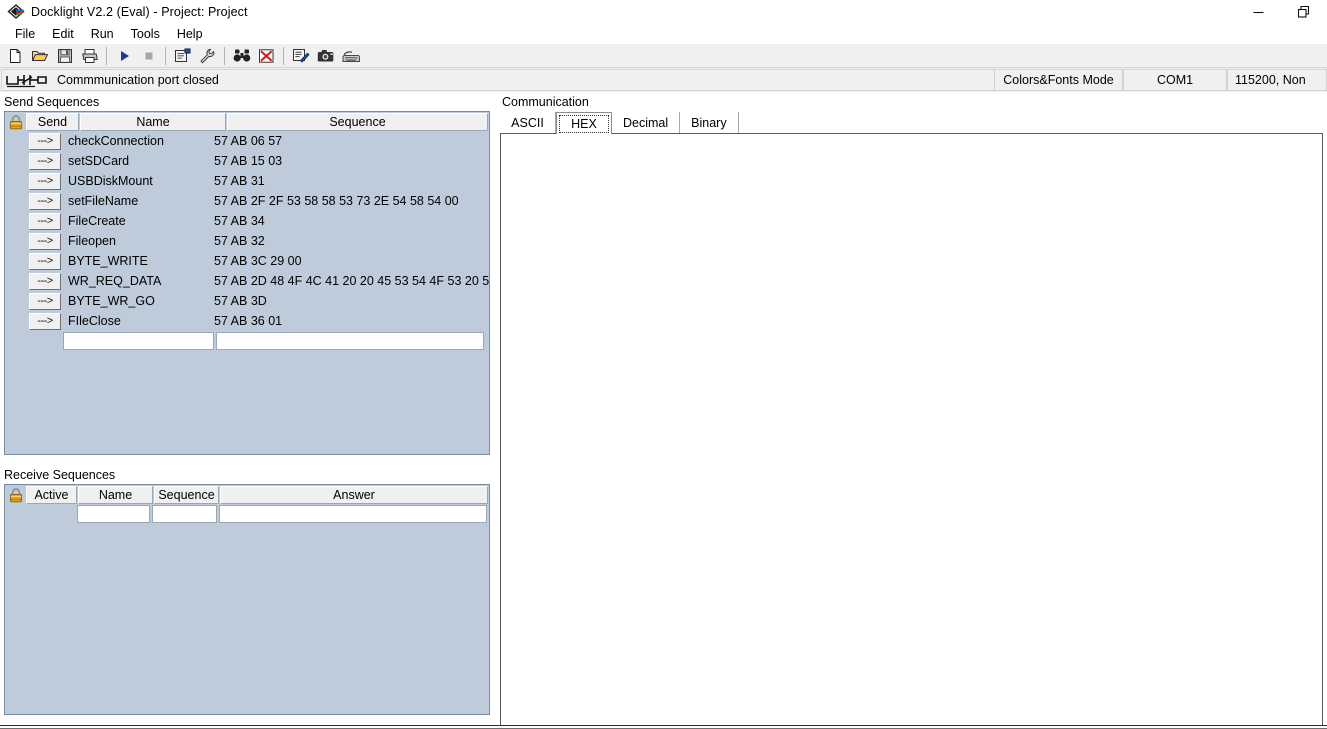 This screenshot has width=1327, height=729. I want to click on title-bar: Docklight V2.2 (Eval) - Project: Project, so click(663, 12).